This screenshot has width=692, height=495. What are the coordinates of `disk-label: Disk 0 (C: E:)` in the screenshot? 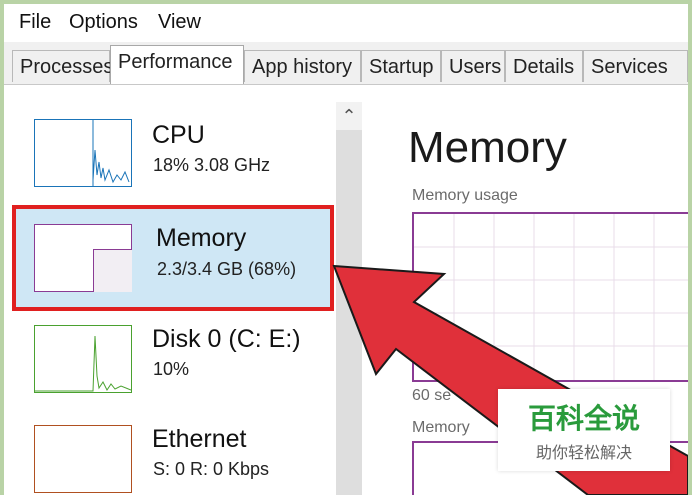 It's located at (226, 339).